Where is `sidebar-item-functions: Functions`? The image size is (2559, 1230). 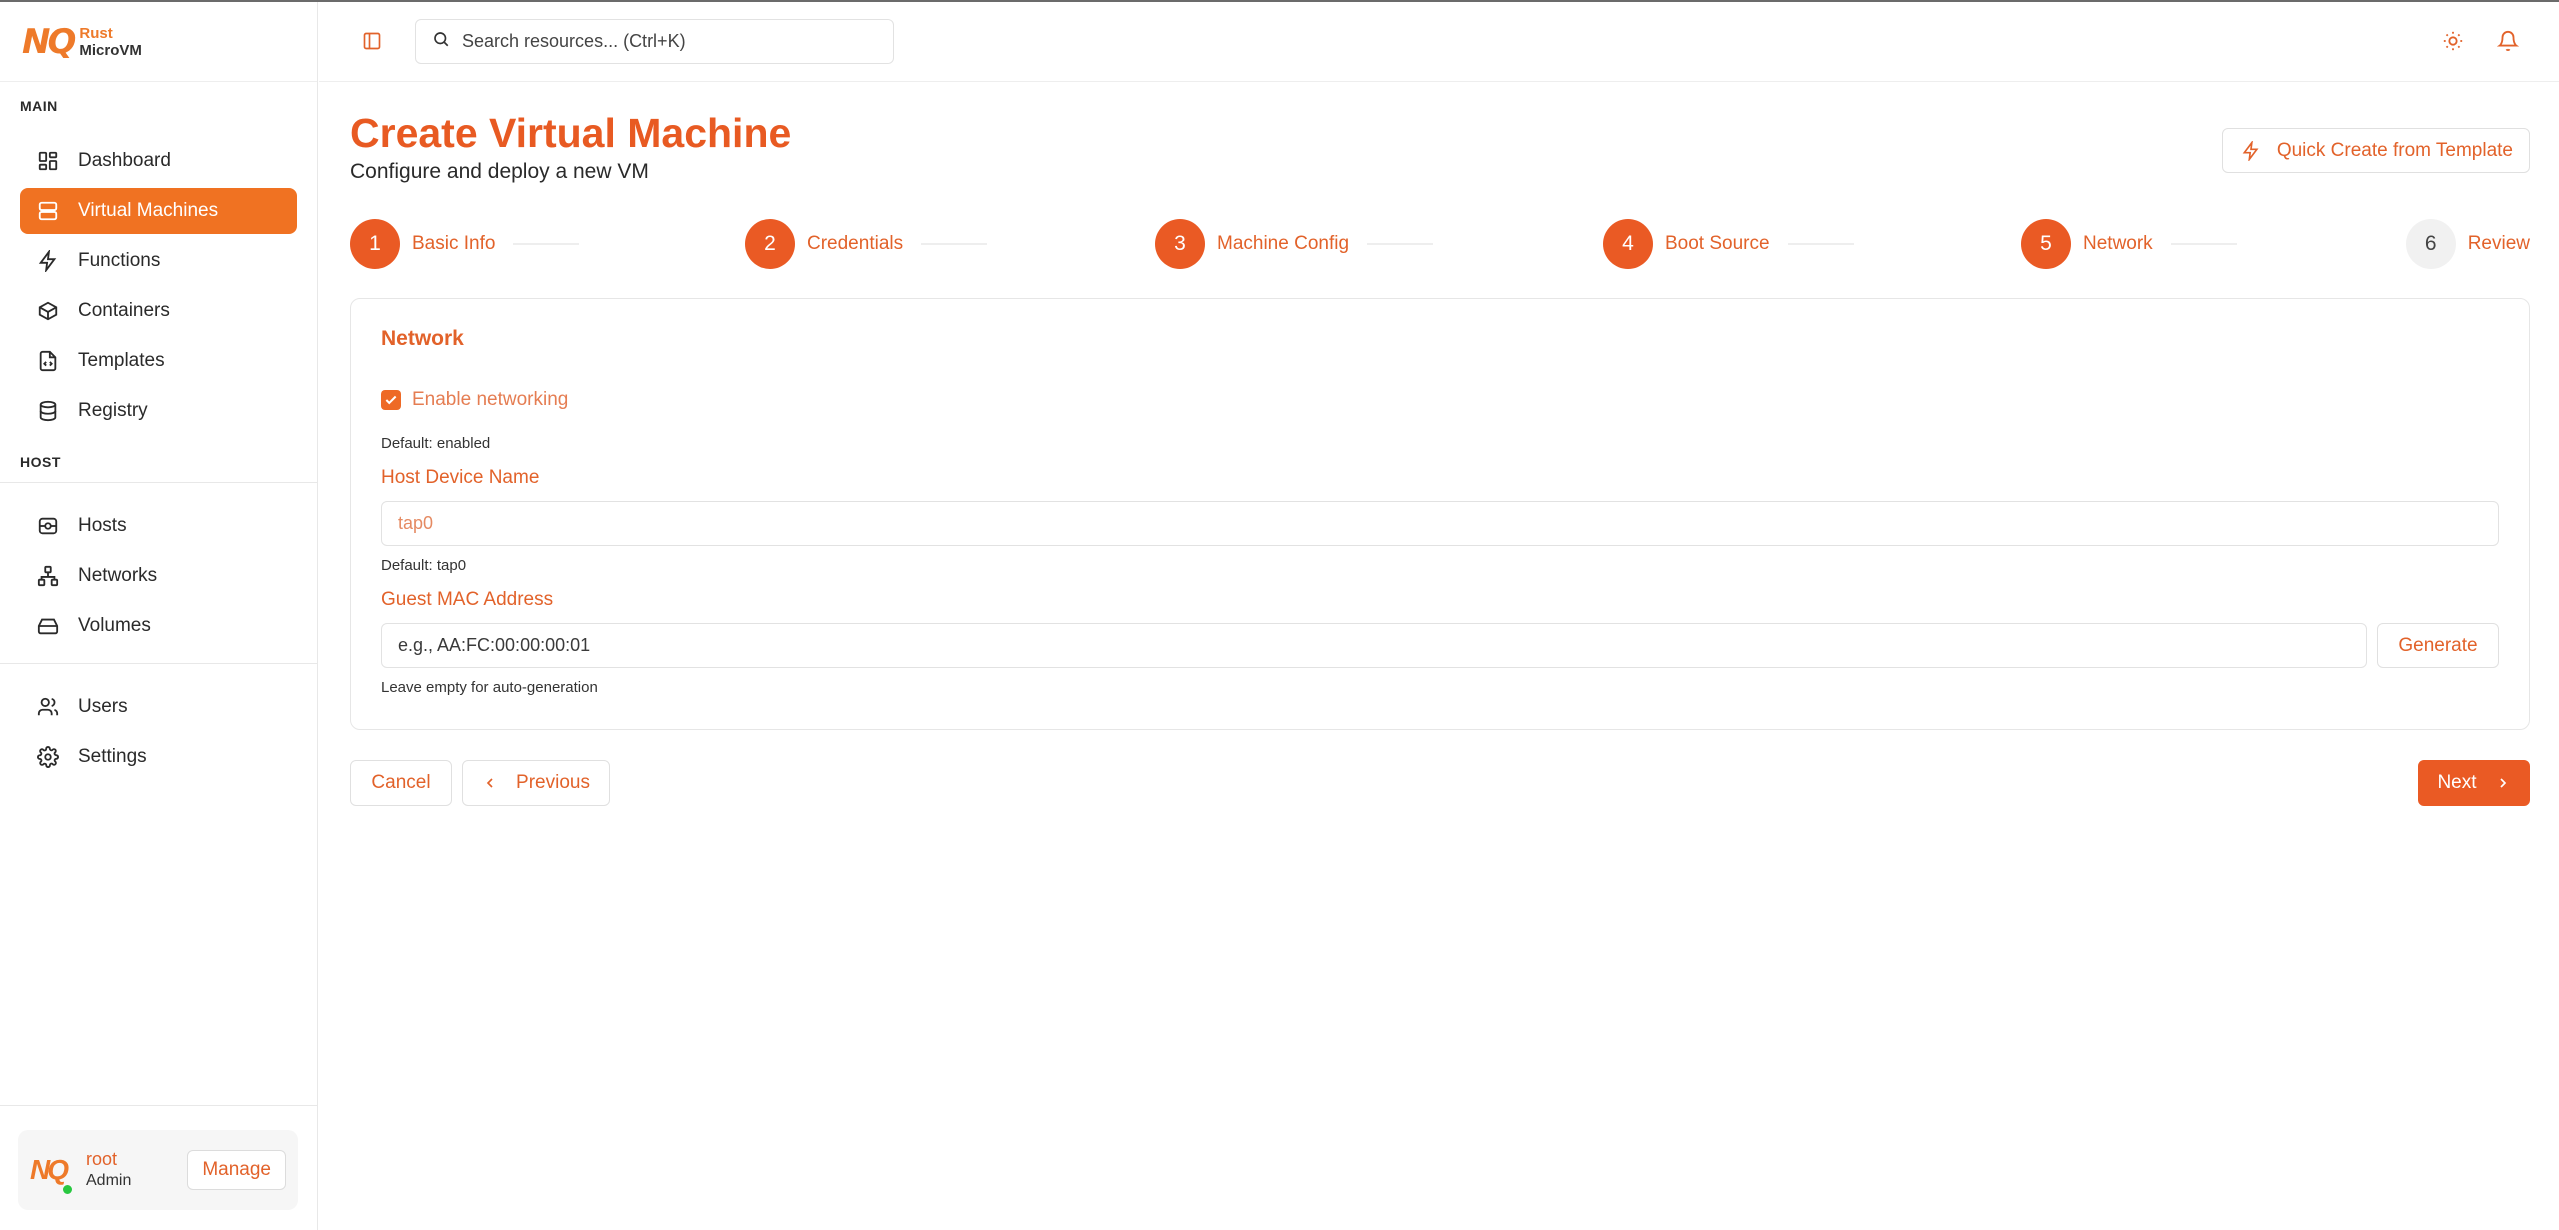
sidebar-item-functions: Functions is located at coordinates (158, 261).